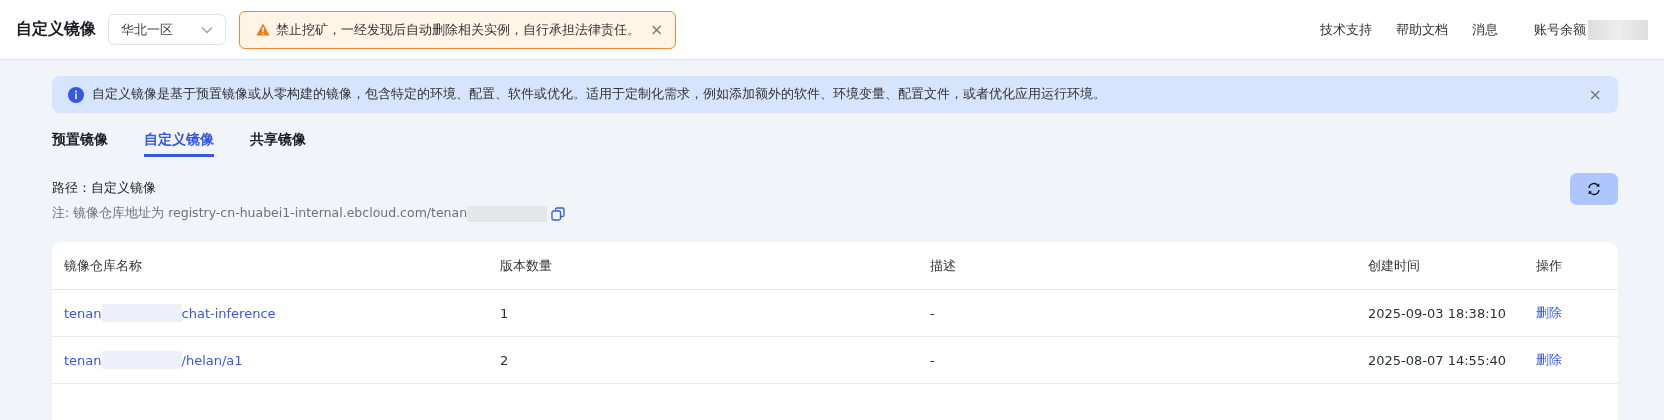  What do you see at coordinates (56, 29) in the screenshot?
I see `page-title: 自定义镜像` at bounding box center [56, 29].